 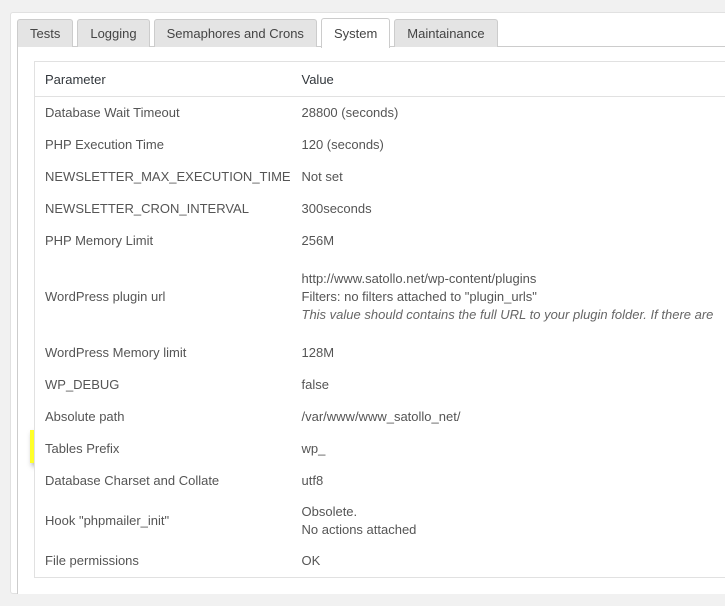 I want to click on parameter-cell: PHP Execution Time, so click(x=104, y=144).